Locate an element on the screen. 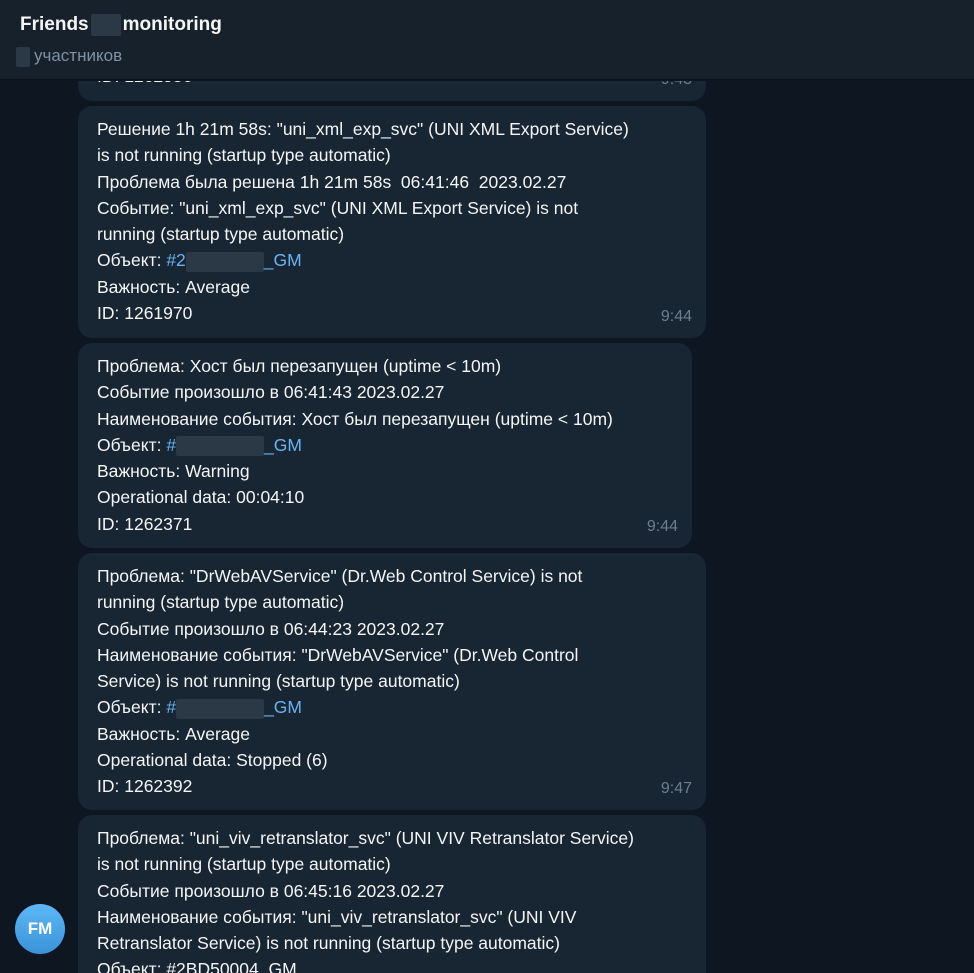  sender-avatar: FM is located at coordinates (40, 929).